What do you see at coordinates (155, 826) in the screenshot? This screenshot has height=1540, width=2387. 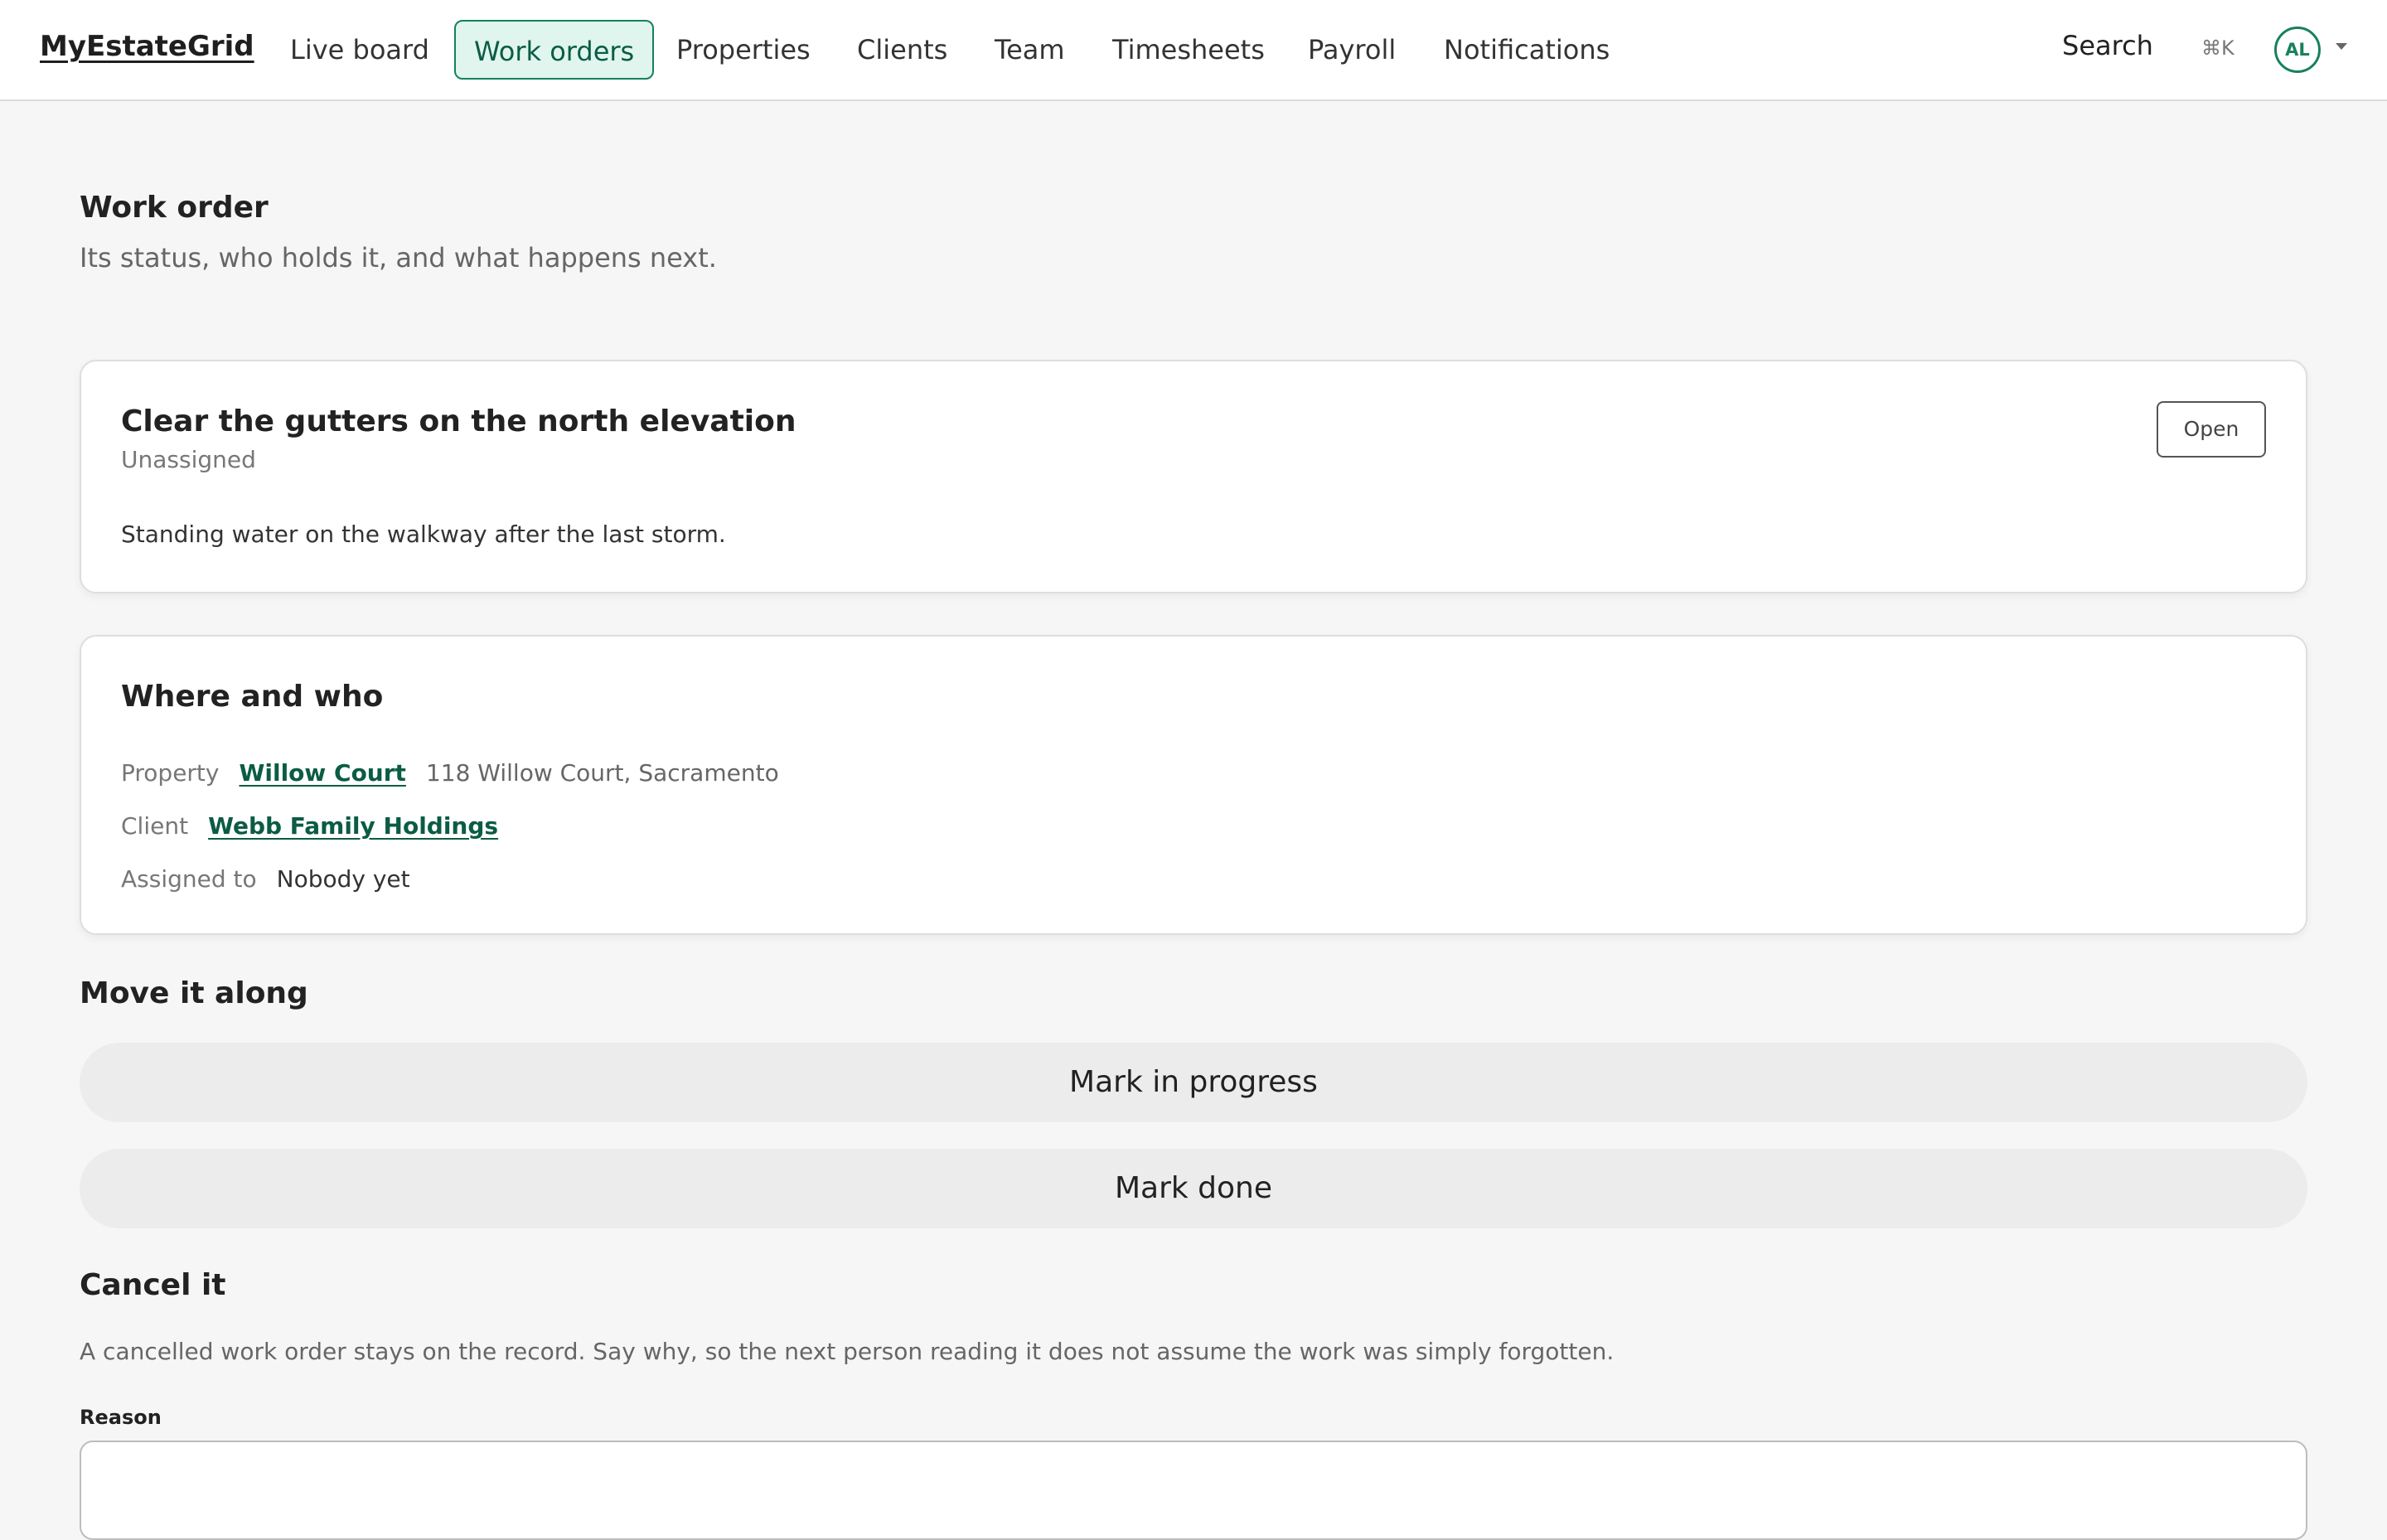 I see `client-label: Client` at bounding box center [155, 826].